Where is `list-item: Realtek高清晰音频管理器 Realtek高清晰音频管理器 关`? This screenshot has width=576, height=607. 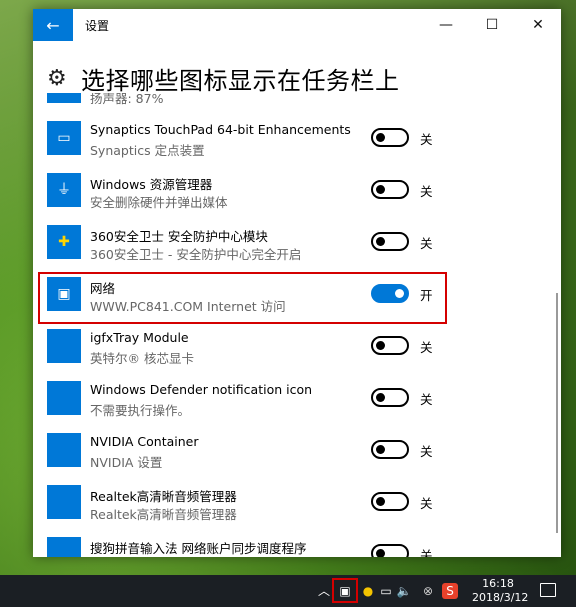
list-item: Realtek高清晰音频管理器 Realtek高清晰音频管理器 关 is located at coordinates (297, 505).